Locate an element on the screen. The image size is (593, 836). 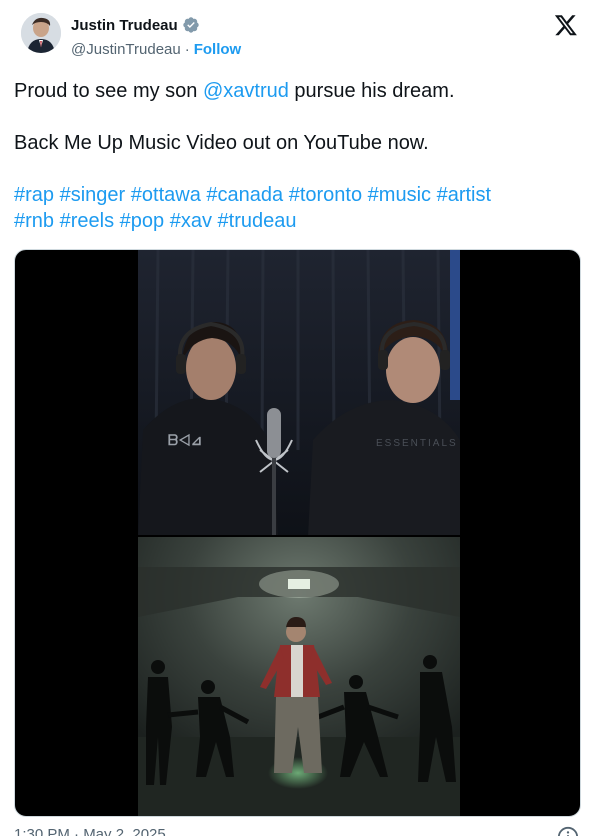
info-icon is located at coordinates (568, 831).